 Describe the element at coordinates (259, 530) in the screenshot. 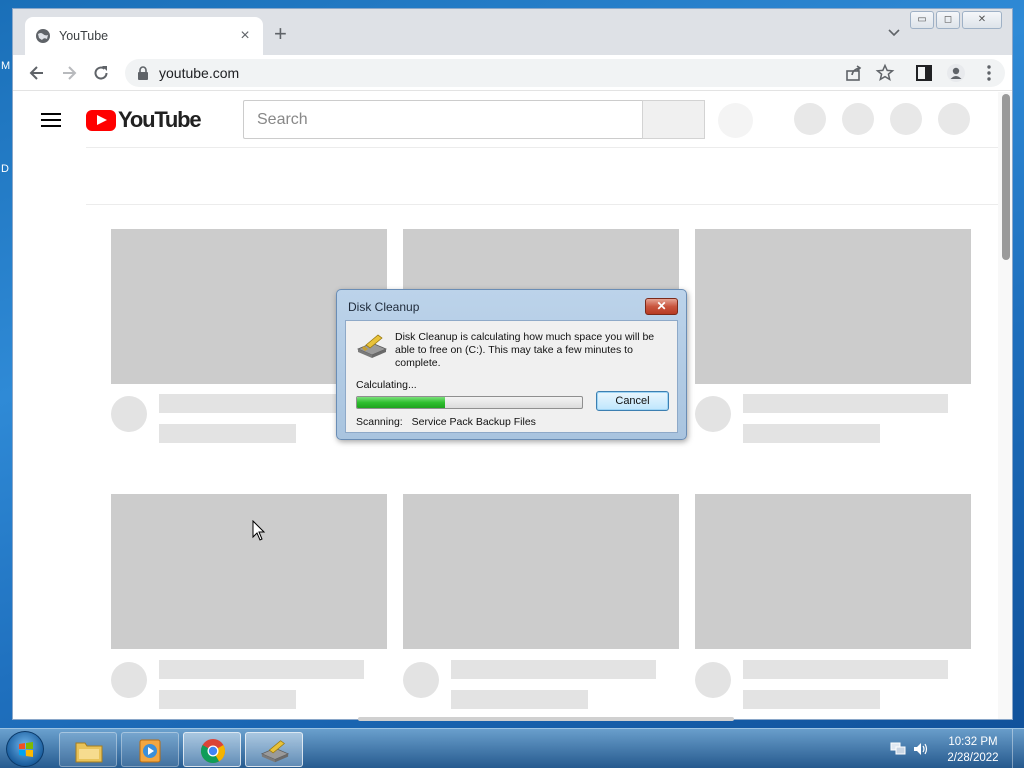

I see `mouse-cursor-icon` at that location.